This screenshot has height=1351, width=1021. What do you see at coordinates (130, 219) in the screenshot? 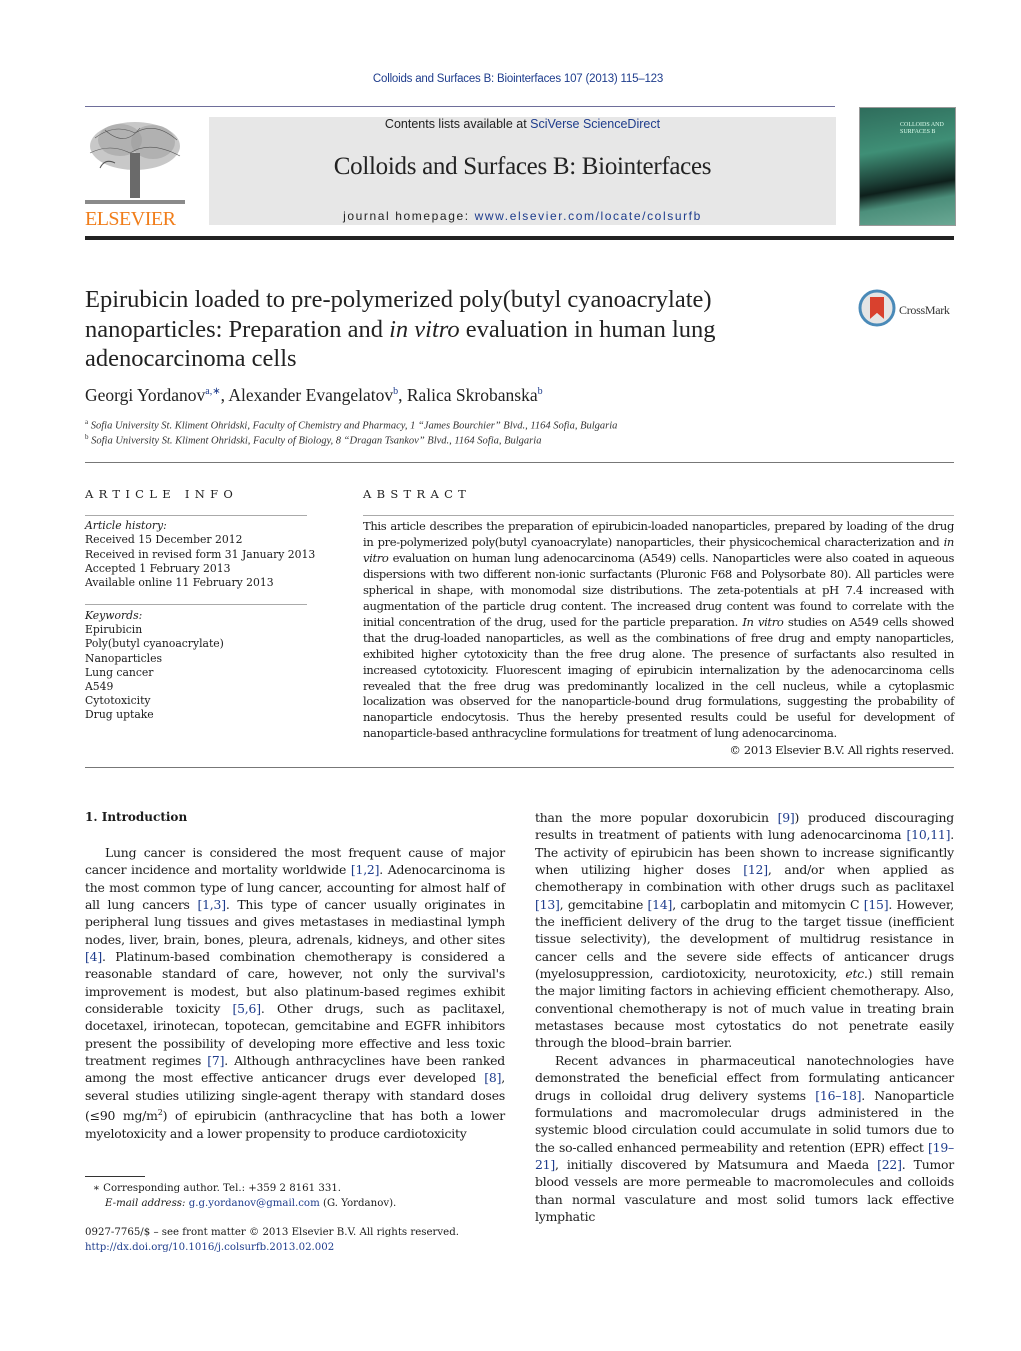
I see `elsevier-wordmark: ELSEVIER` at bounding box center [130, 219].